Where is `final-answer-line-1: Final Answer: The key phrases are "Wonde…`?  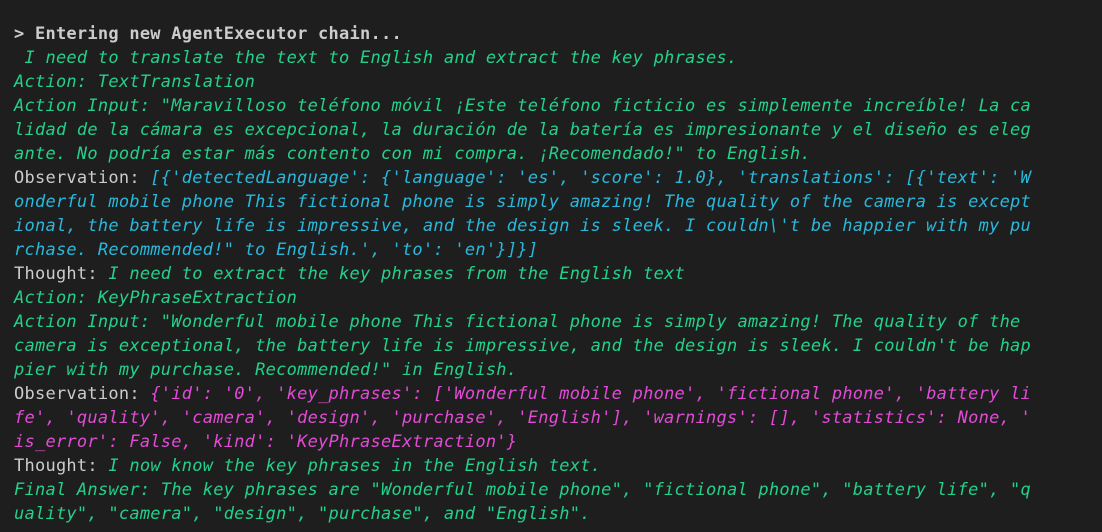
final-answer-line-1: Final Answer: The key phrases are "Wonde… is located at coordinates (523, 490).